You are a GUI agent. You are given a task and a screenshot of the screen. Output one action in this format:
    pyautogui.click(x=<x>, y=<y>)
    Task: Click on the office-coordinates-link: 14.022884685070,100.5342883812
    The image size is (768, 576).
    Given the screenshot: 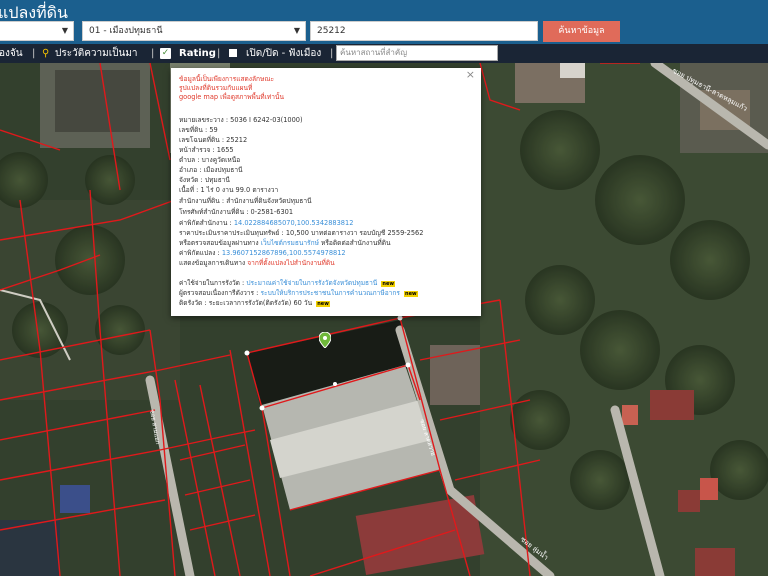 What is the action you would take?
    pyautogui.click(x=294, y=223)
    